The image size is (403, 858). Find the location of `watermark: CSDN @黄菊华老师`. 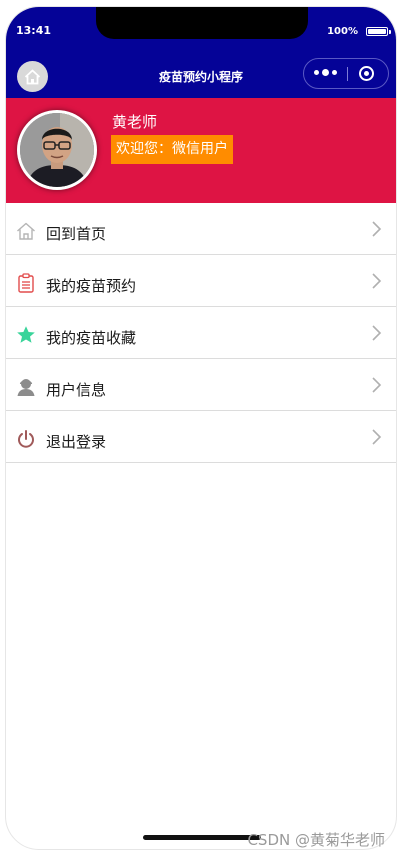

watermark: CSDN @黄菊华老师 is located at coordinates (316, 840).